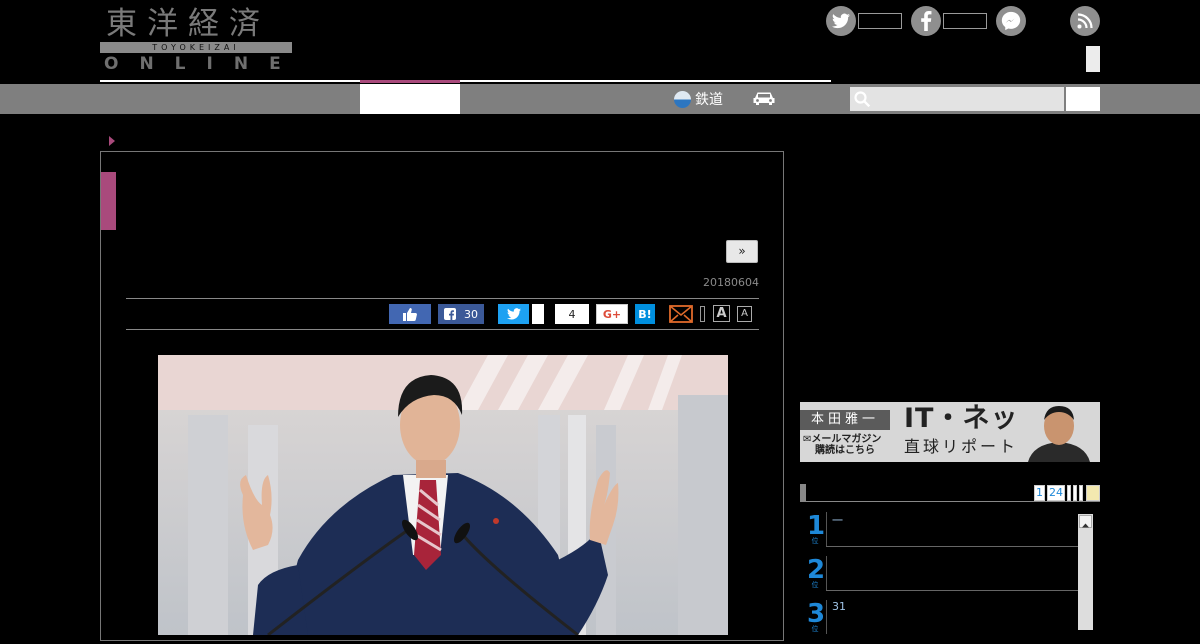  What do you see at coordinates (410, 99) in the screenshot?
I see `nav-tab-active` at bounding box center [410, 99].